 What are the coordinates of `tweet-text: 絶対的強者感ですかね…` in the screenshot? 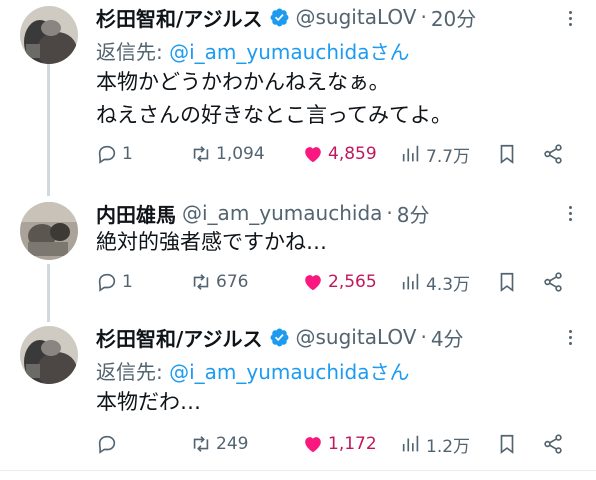 It's located at (211, 242).